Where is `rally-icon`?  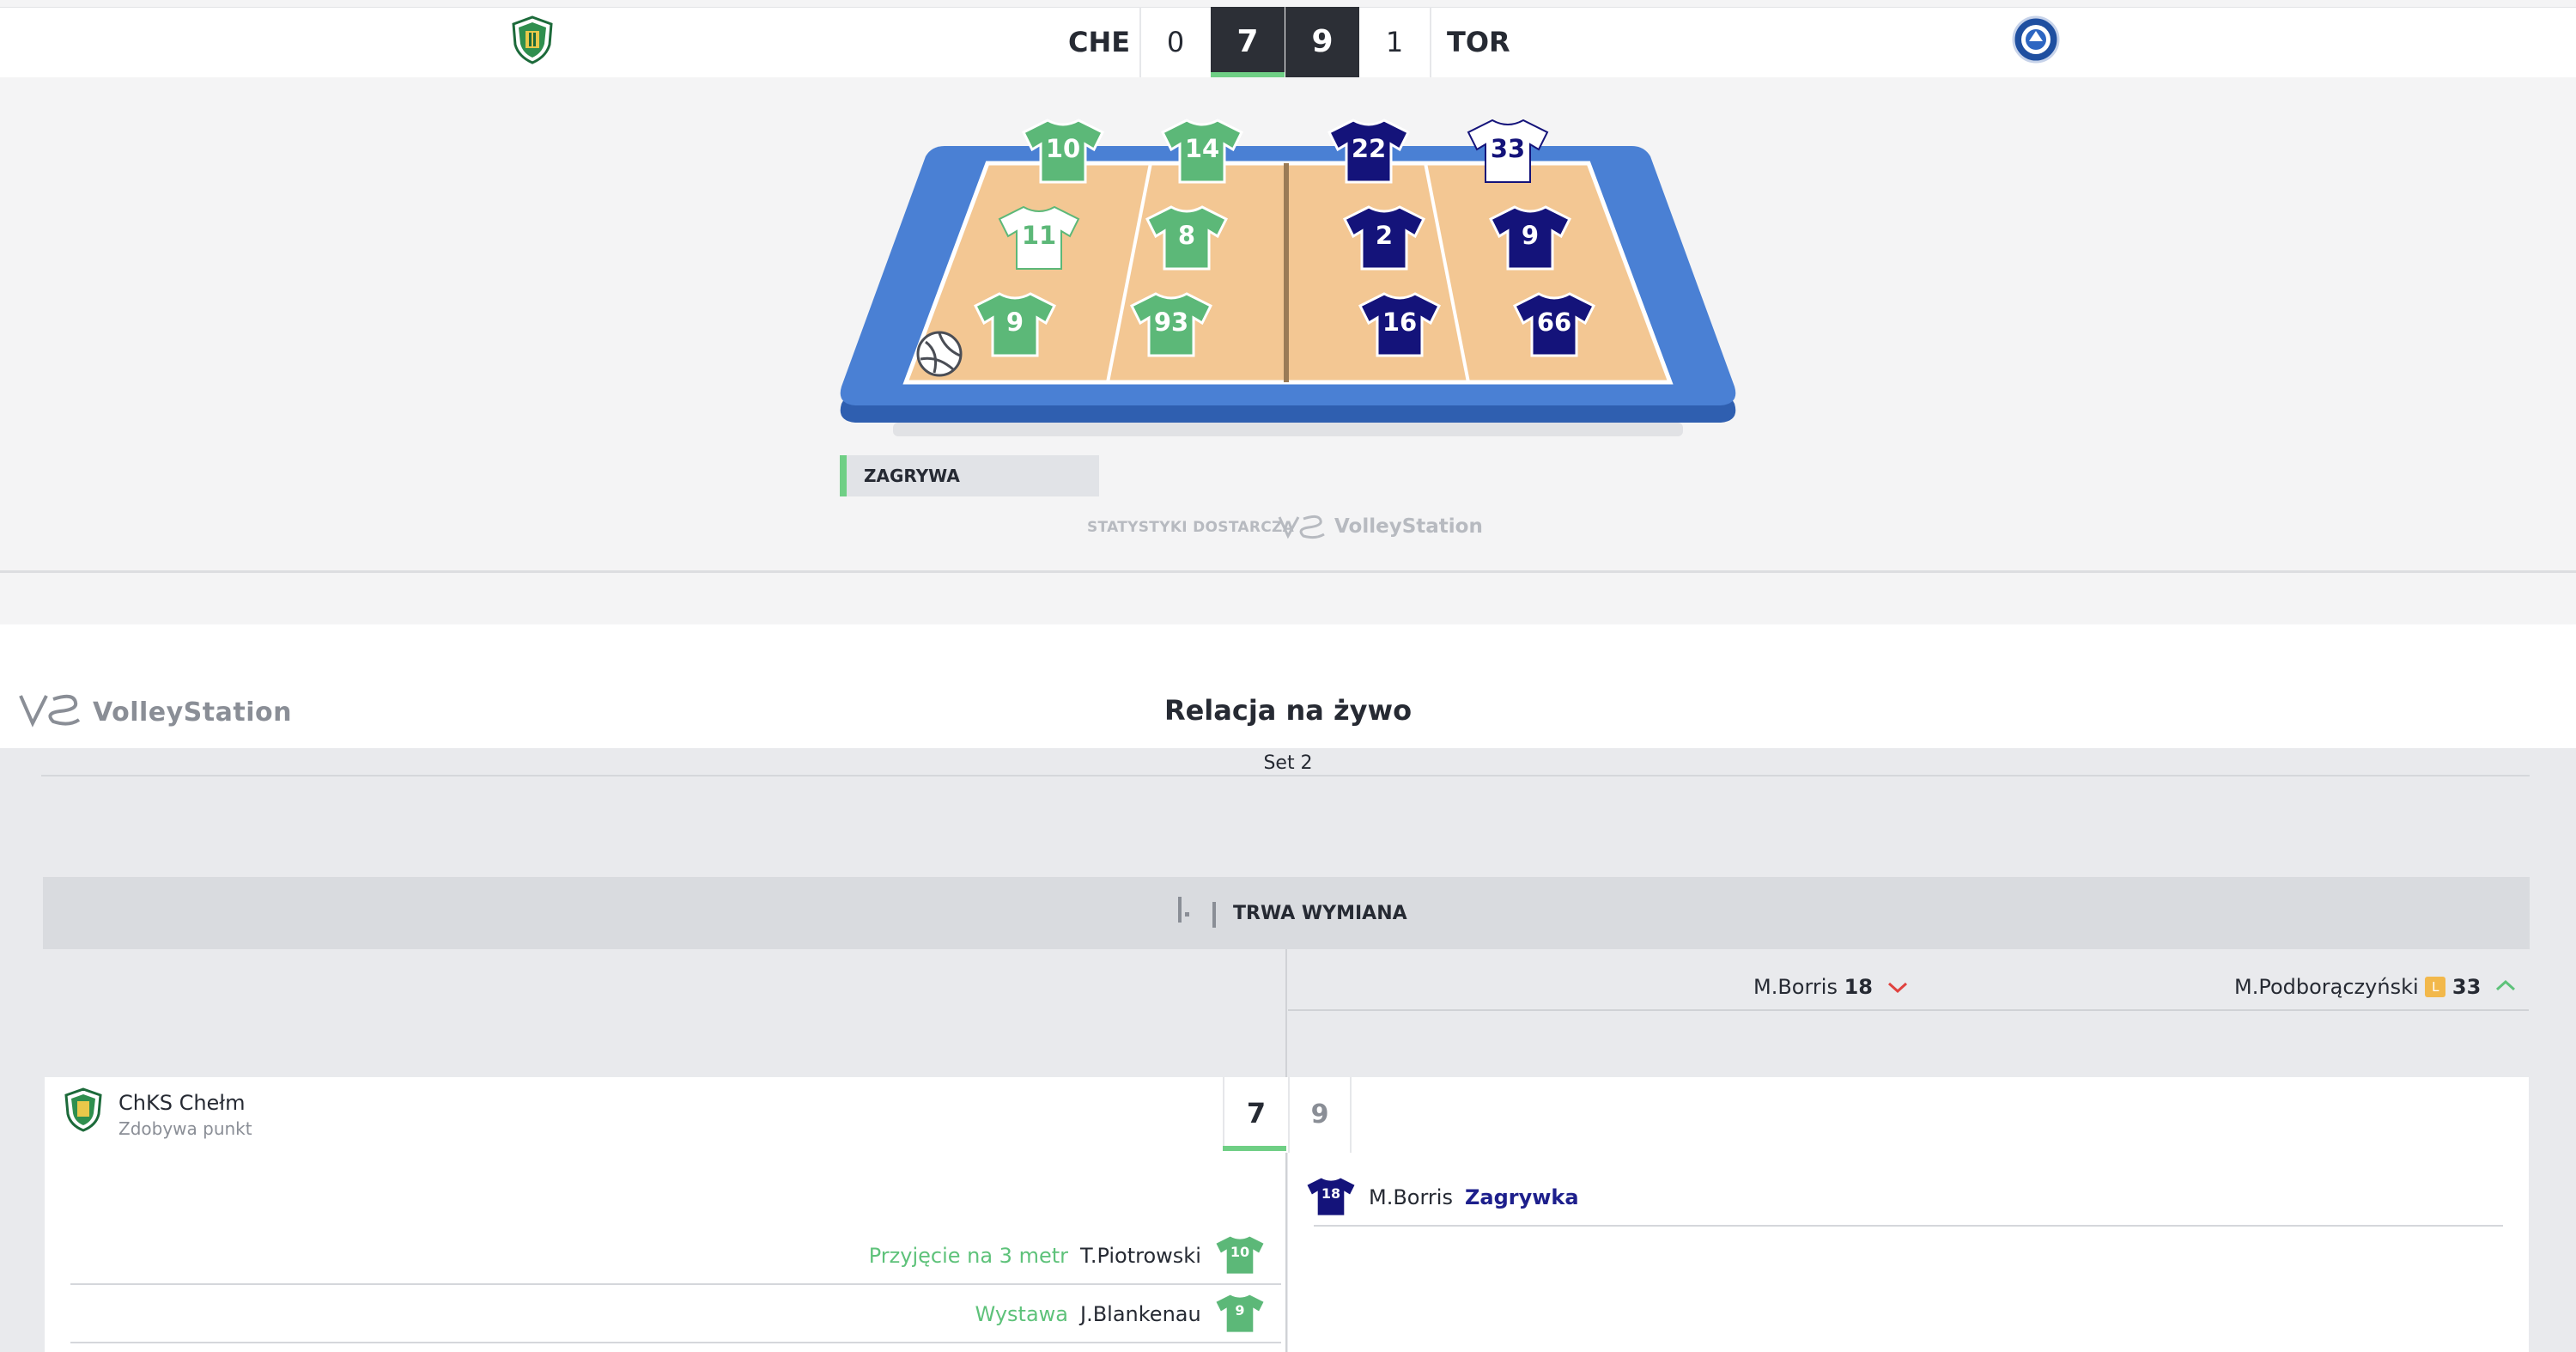 rally-icon is located at coordinates (1197, 912).